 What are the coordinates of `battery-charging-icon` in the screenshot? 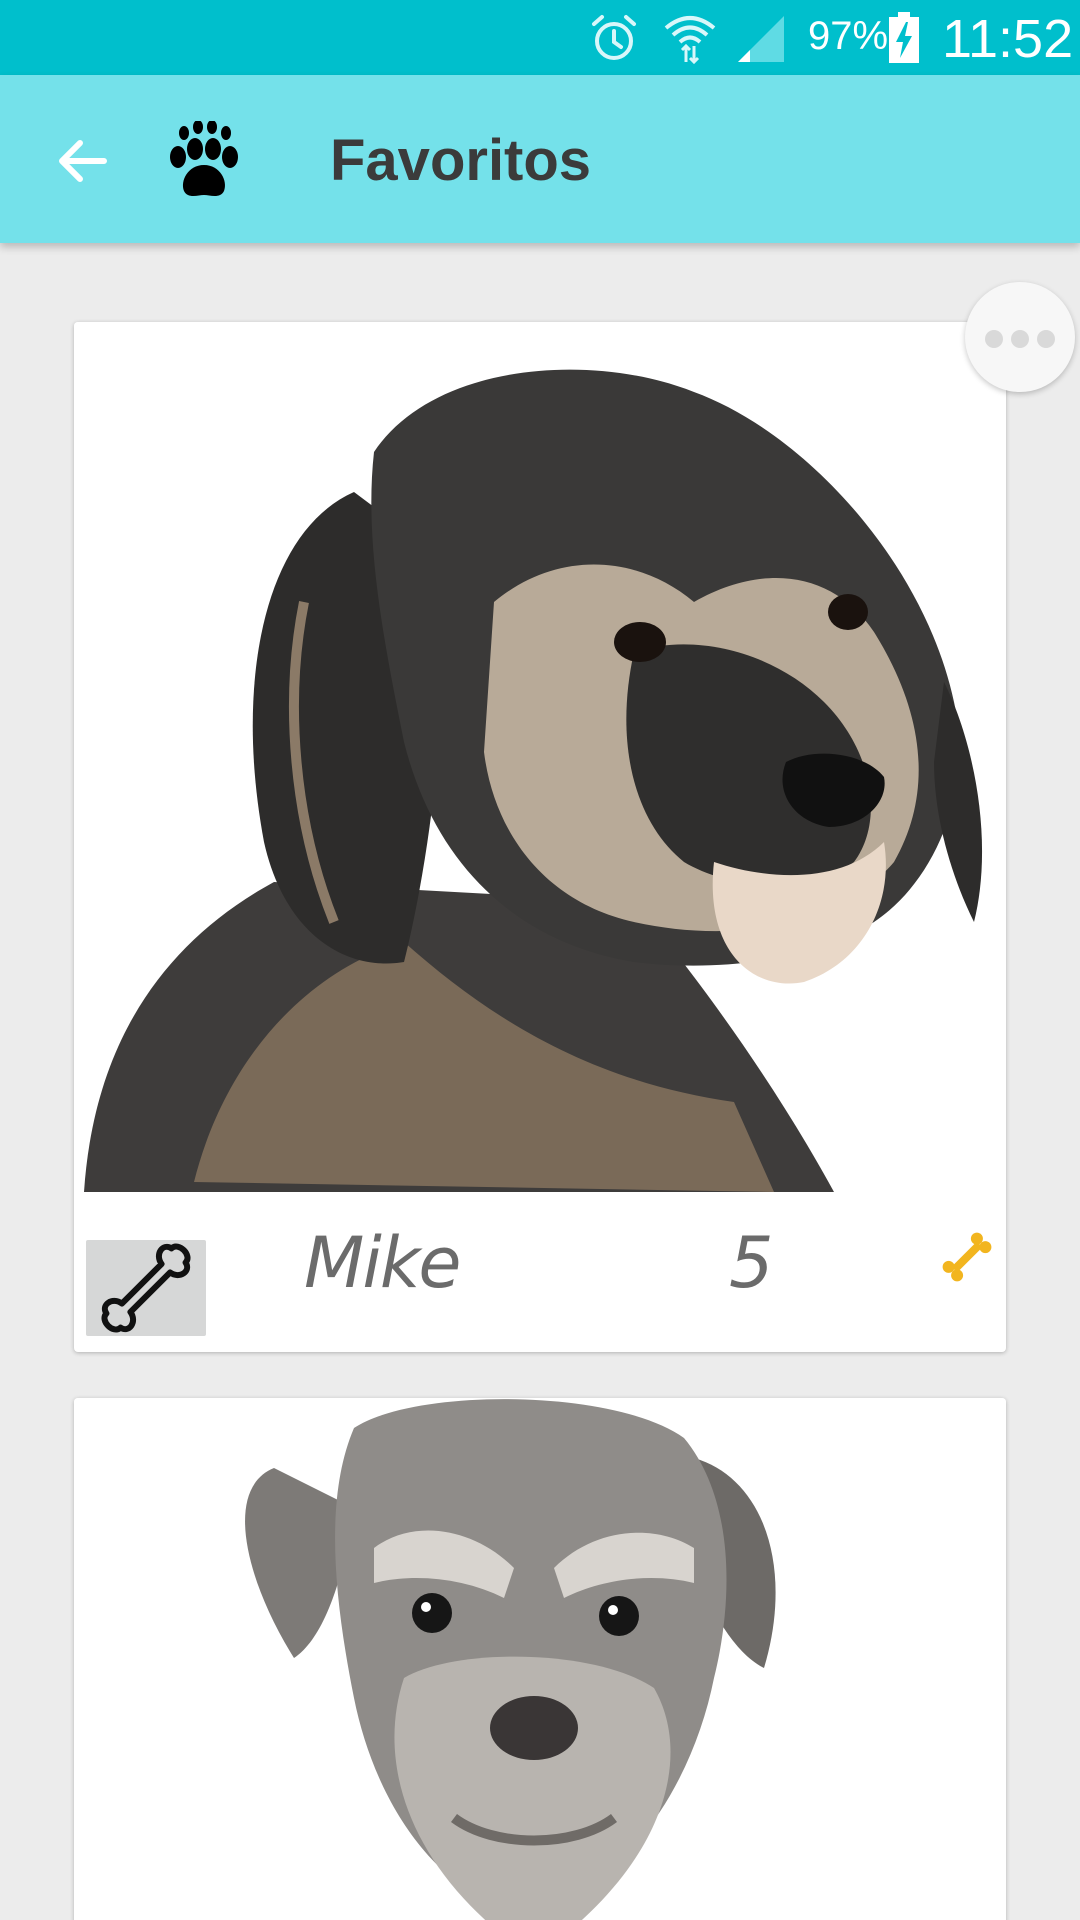 It's located at (904, 37).